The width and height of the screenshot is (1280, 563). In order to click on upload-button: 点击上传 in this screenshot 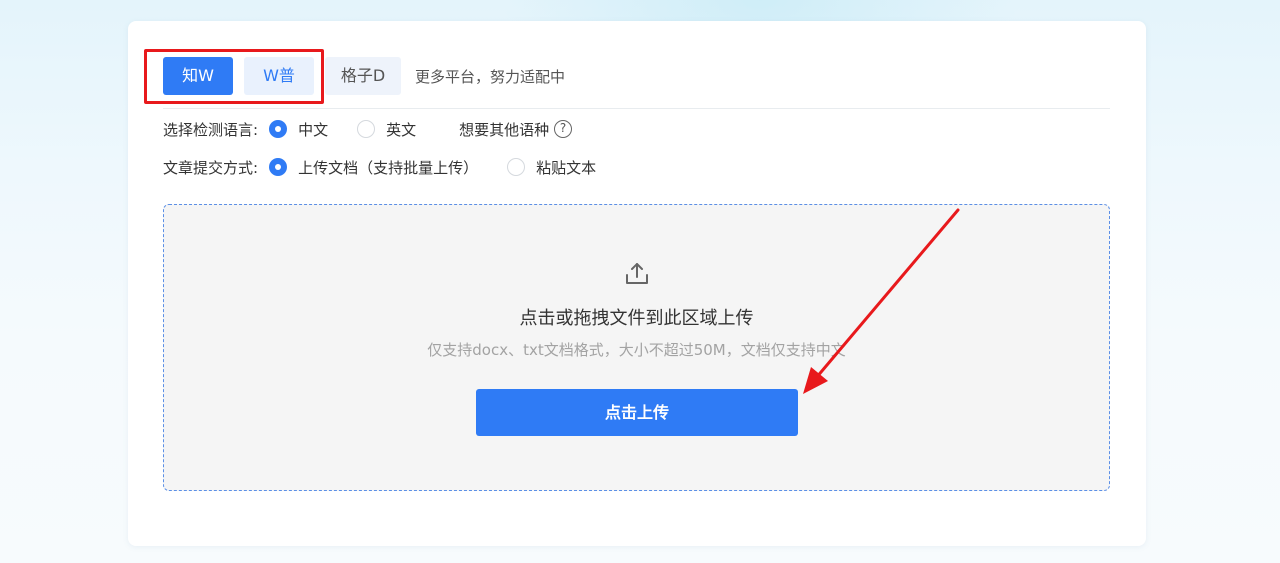, I will do `click(637, 412)`.